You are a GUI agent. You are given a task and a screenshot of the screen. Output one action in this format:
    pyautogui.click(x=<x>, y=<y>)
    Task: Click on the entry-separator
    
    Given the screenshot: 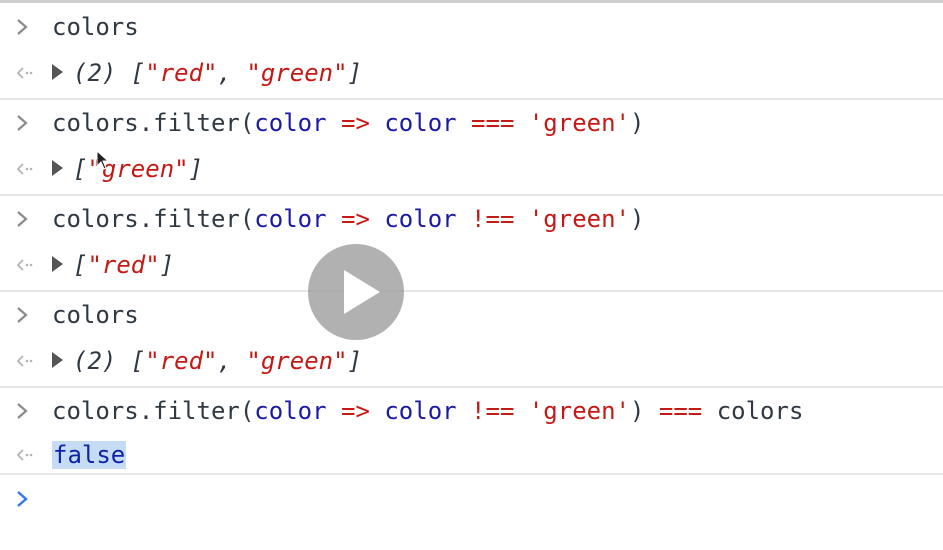 What is the action you would take?
    pyautogui.click(x=471, y=474)
    